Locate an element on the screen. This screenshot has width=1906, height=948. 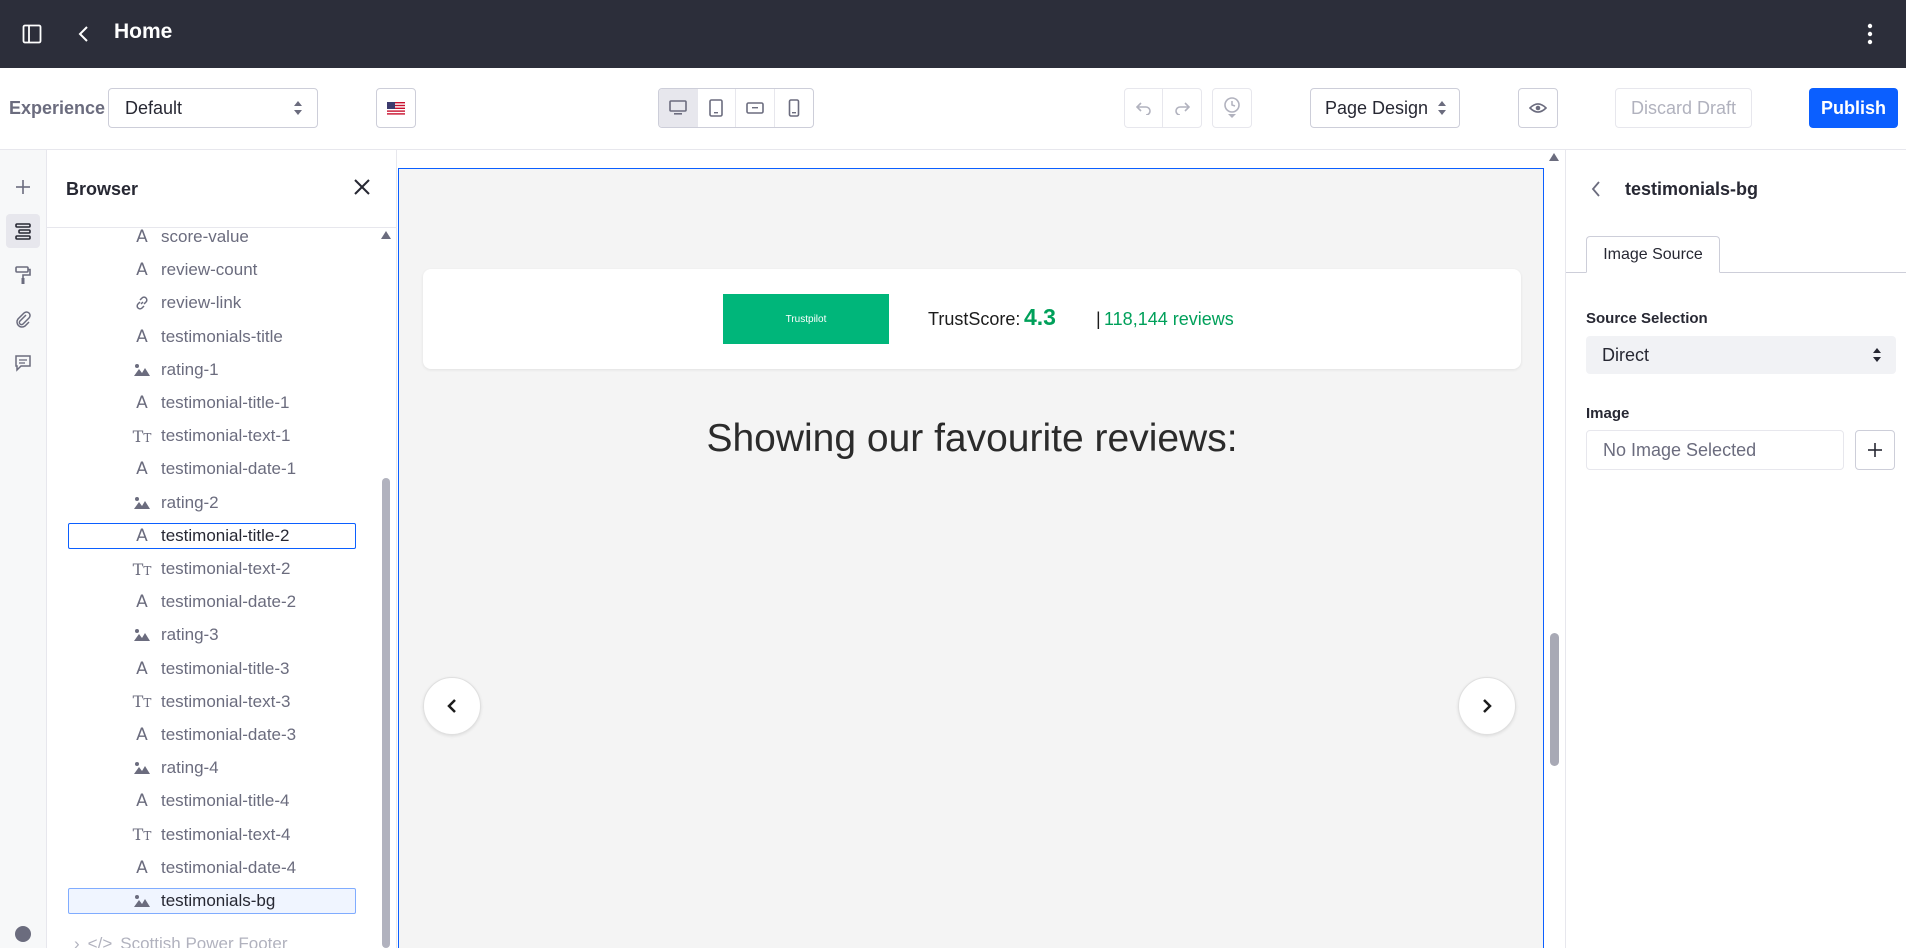
chevron-right-icon is located at coordinates (1487, 706).